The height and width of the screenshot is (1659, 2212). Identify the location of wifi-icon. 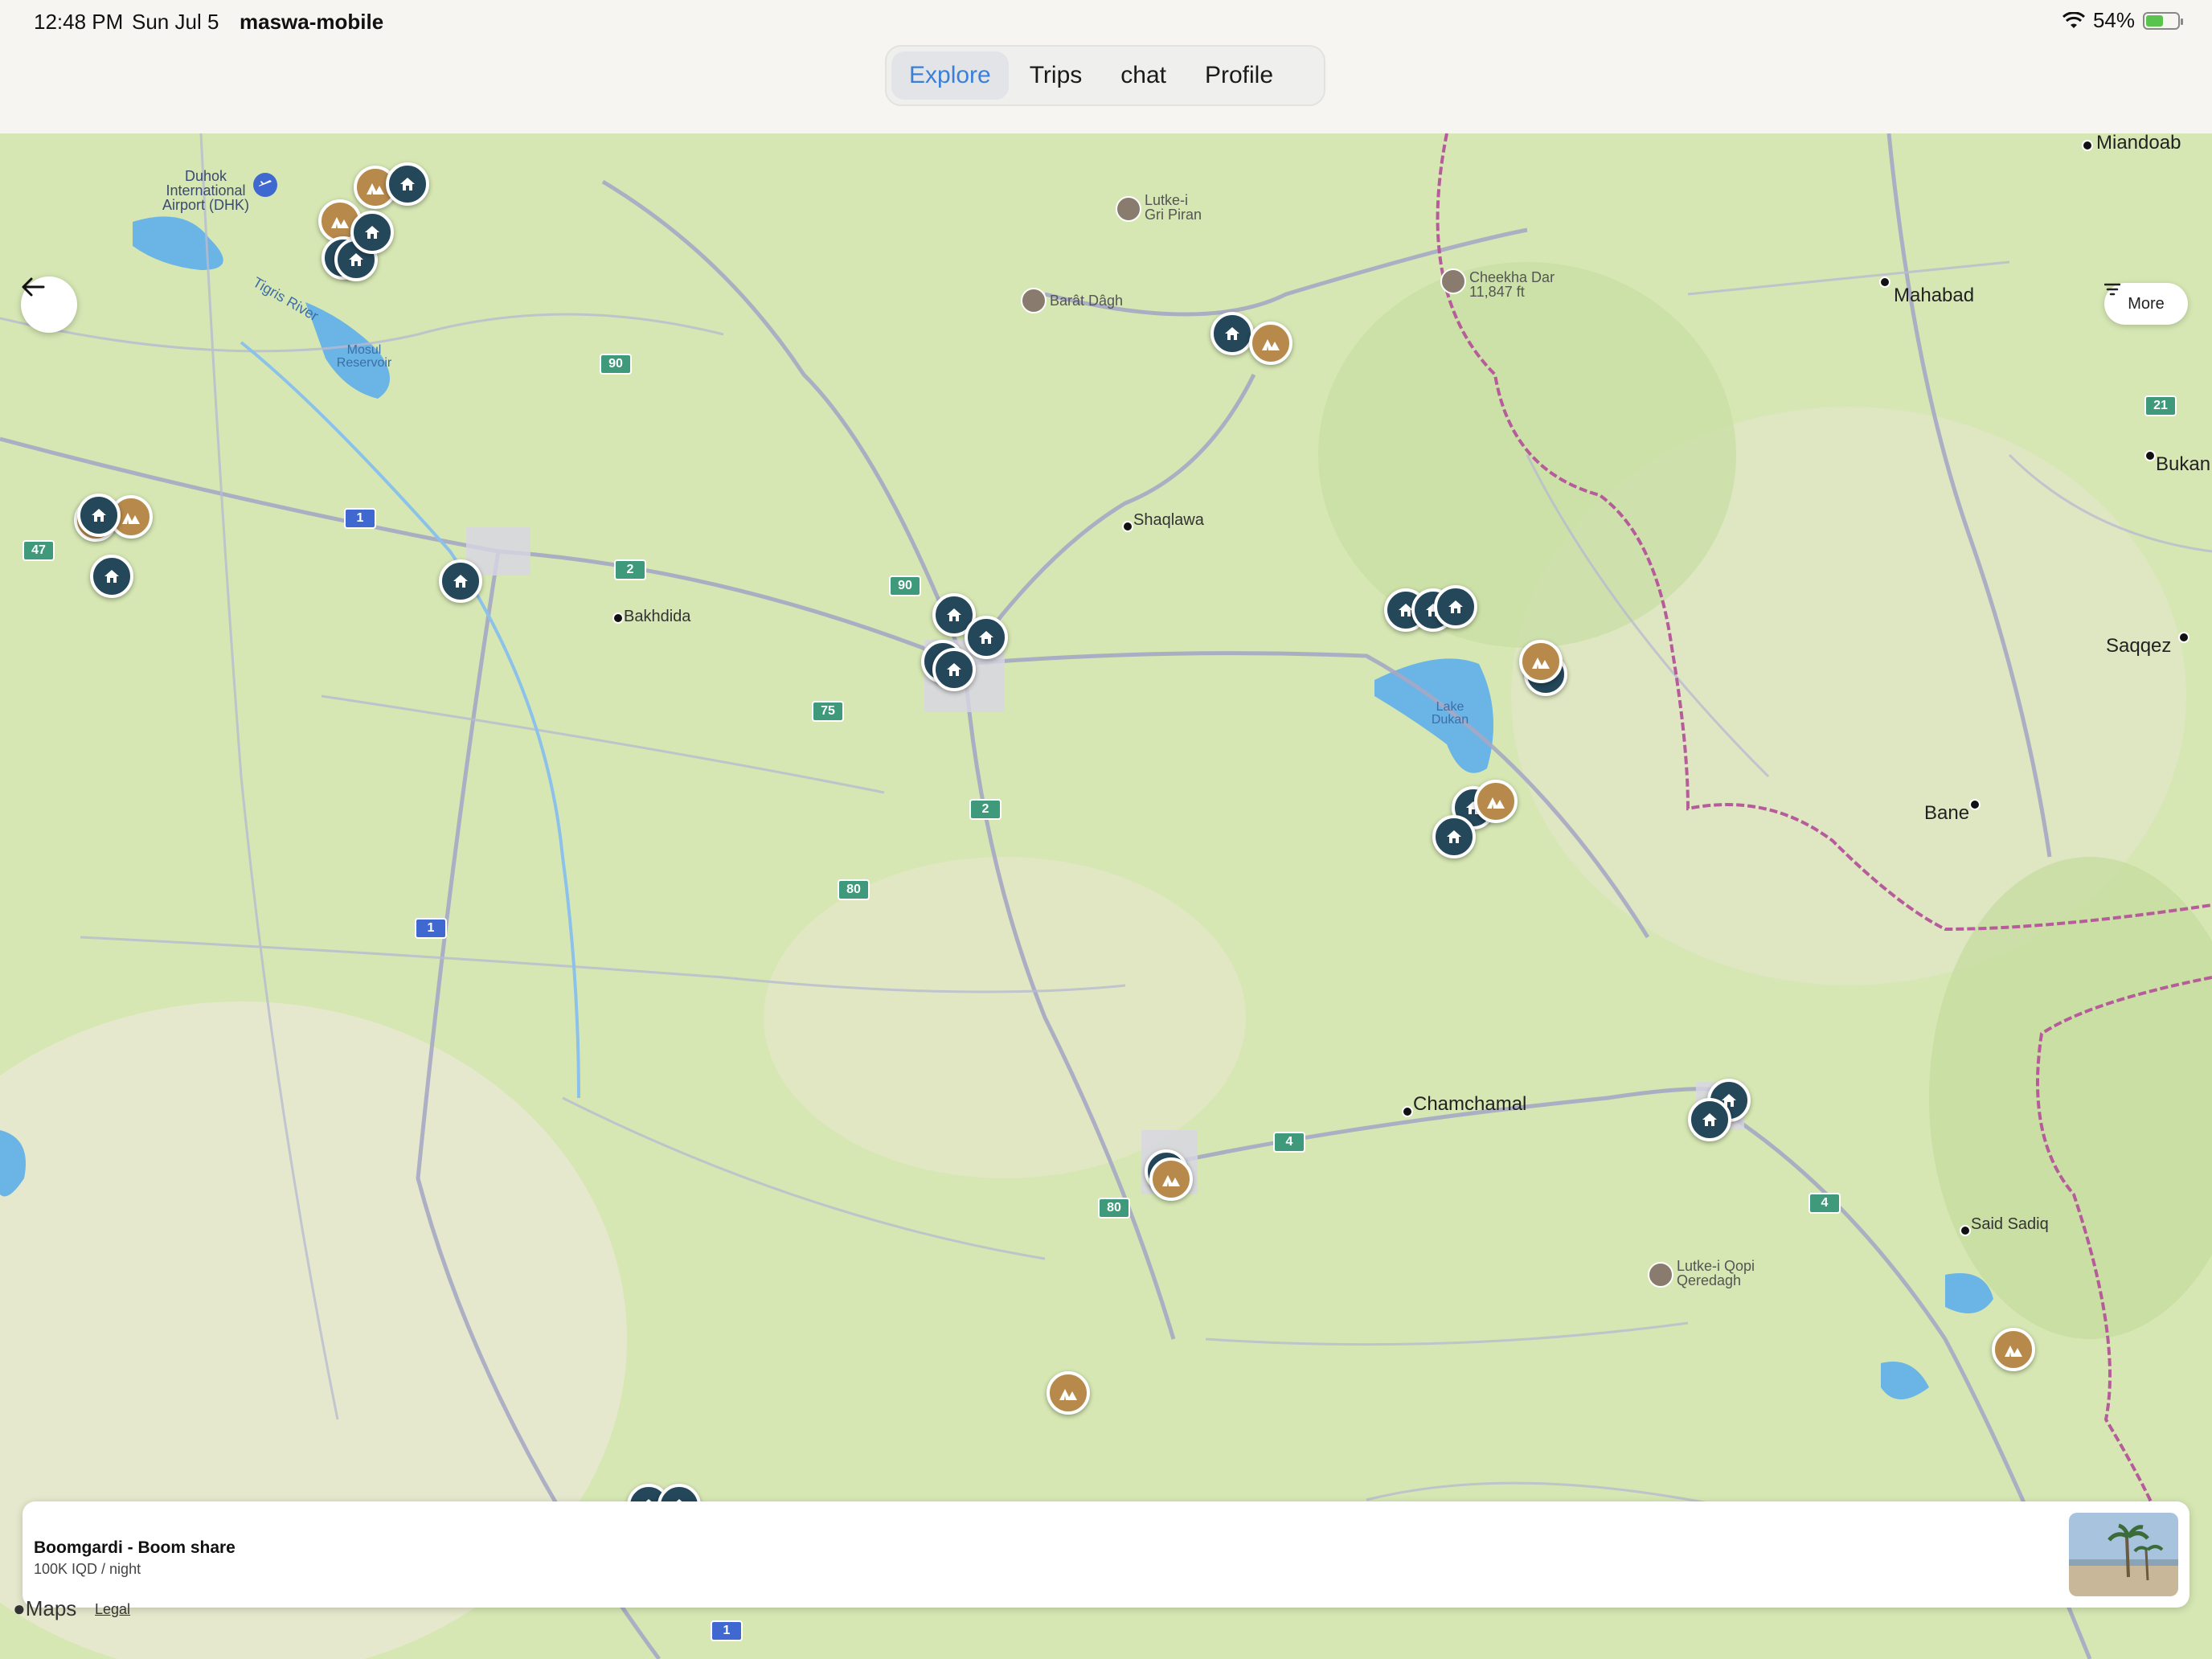
(2073, 19).